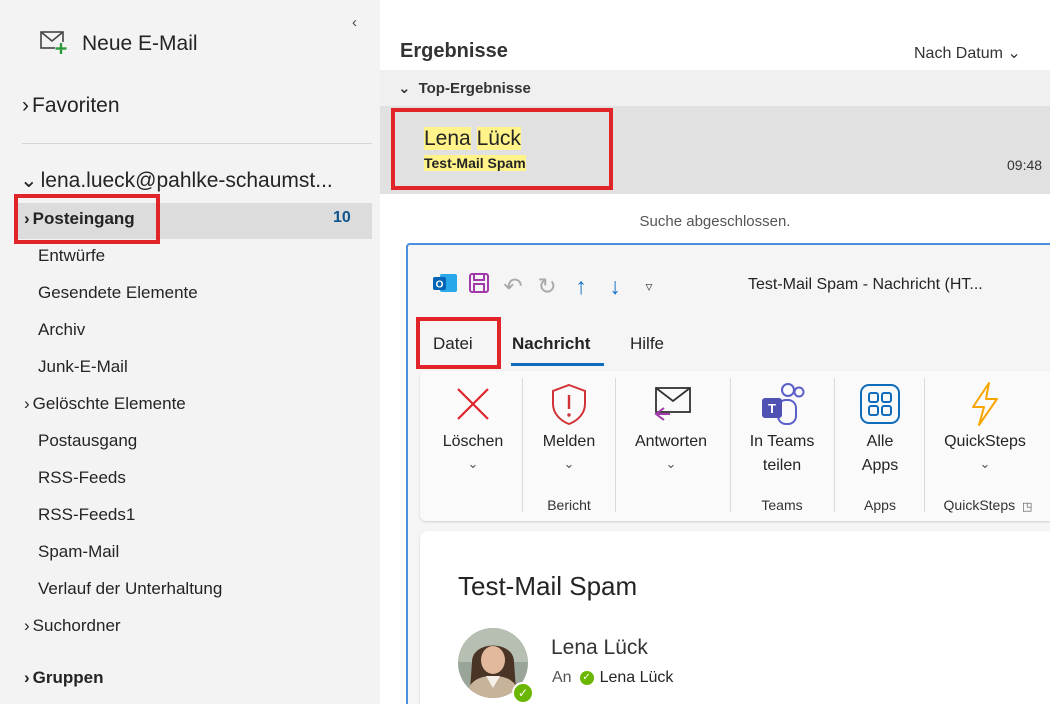 The image size is (1050, 704). I want to click on all-apps-button: Alle Apps, so click(880, 428).